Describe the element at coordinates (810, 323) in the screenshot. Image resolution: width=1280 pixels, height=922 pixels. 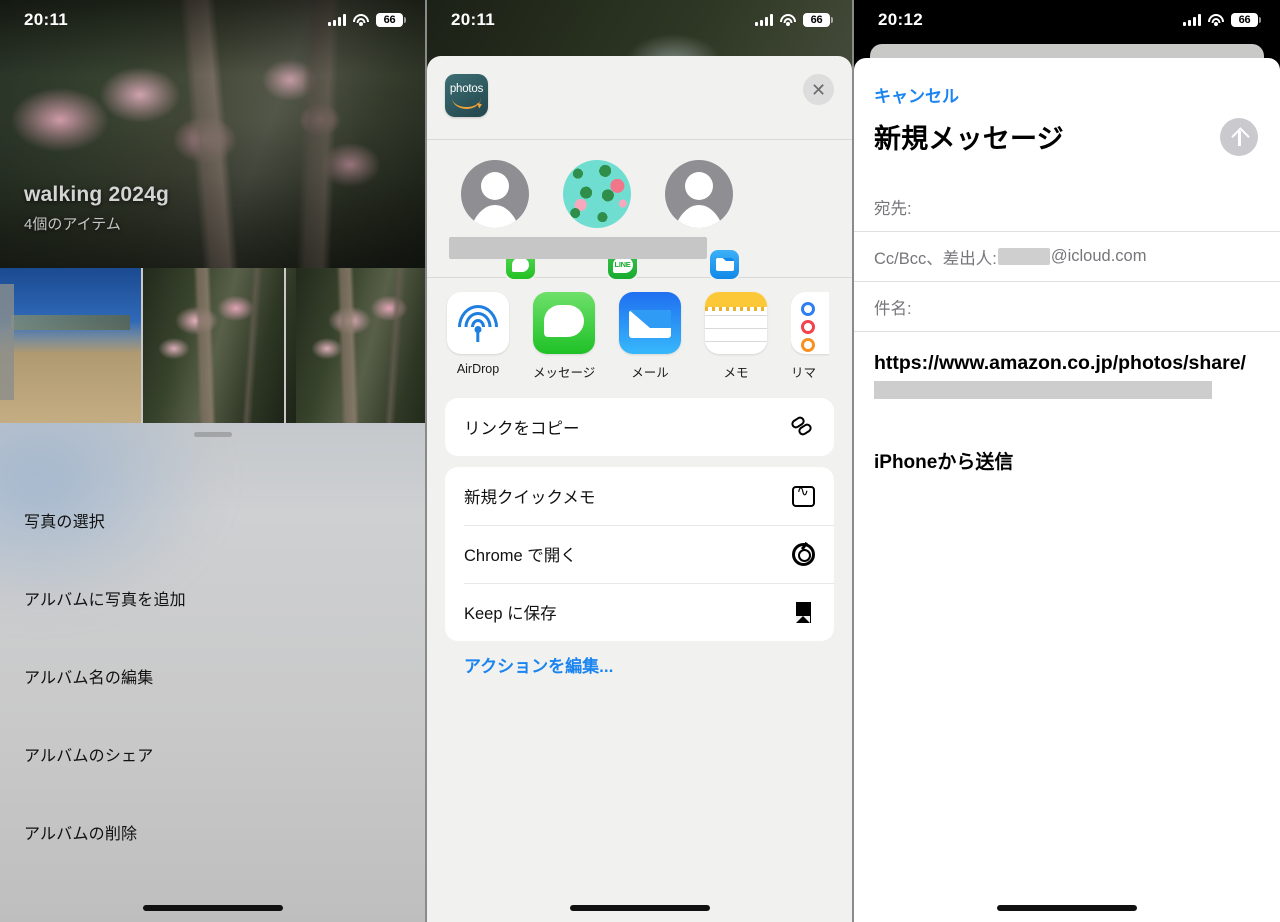
I see `reminders-icon` at that location.